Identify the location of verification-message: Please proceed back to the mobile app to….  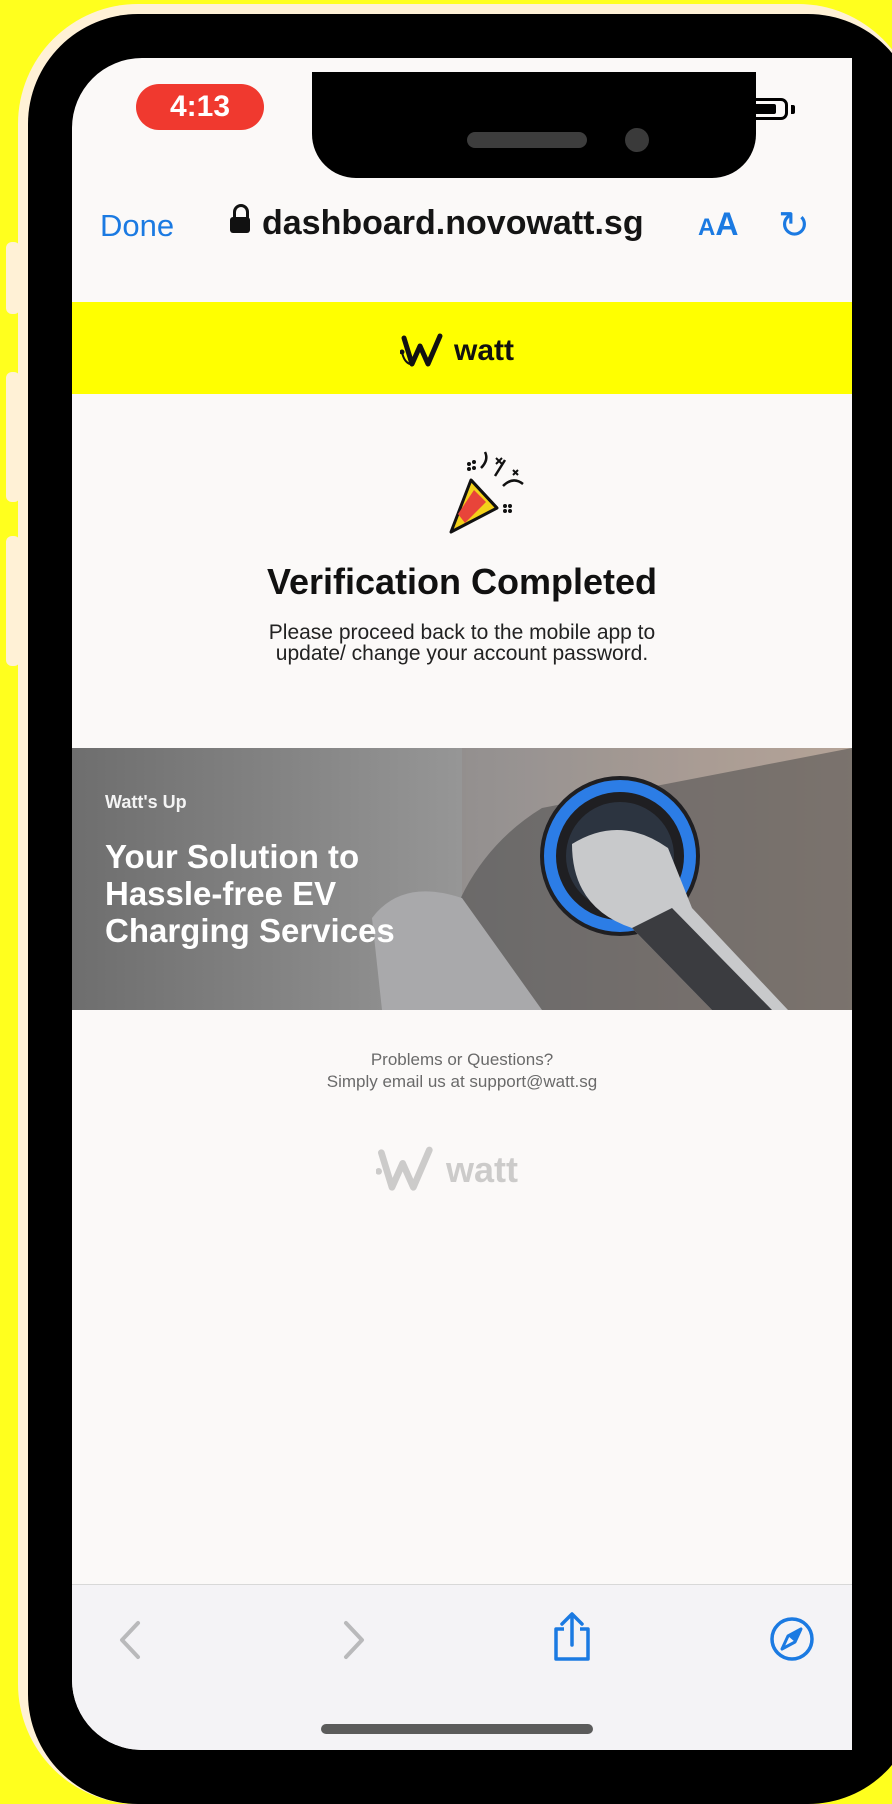
(462, 643).